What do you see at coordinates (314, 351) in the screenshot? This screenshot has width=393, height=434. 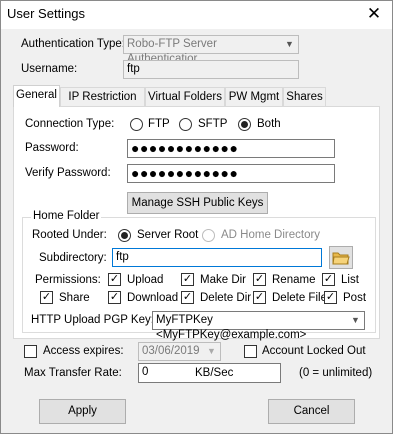 I see `account-locked-label: Account Locked Out` at bounding box center [314, 351].